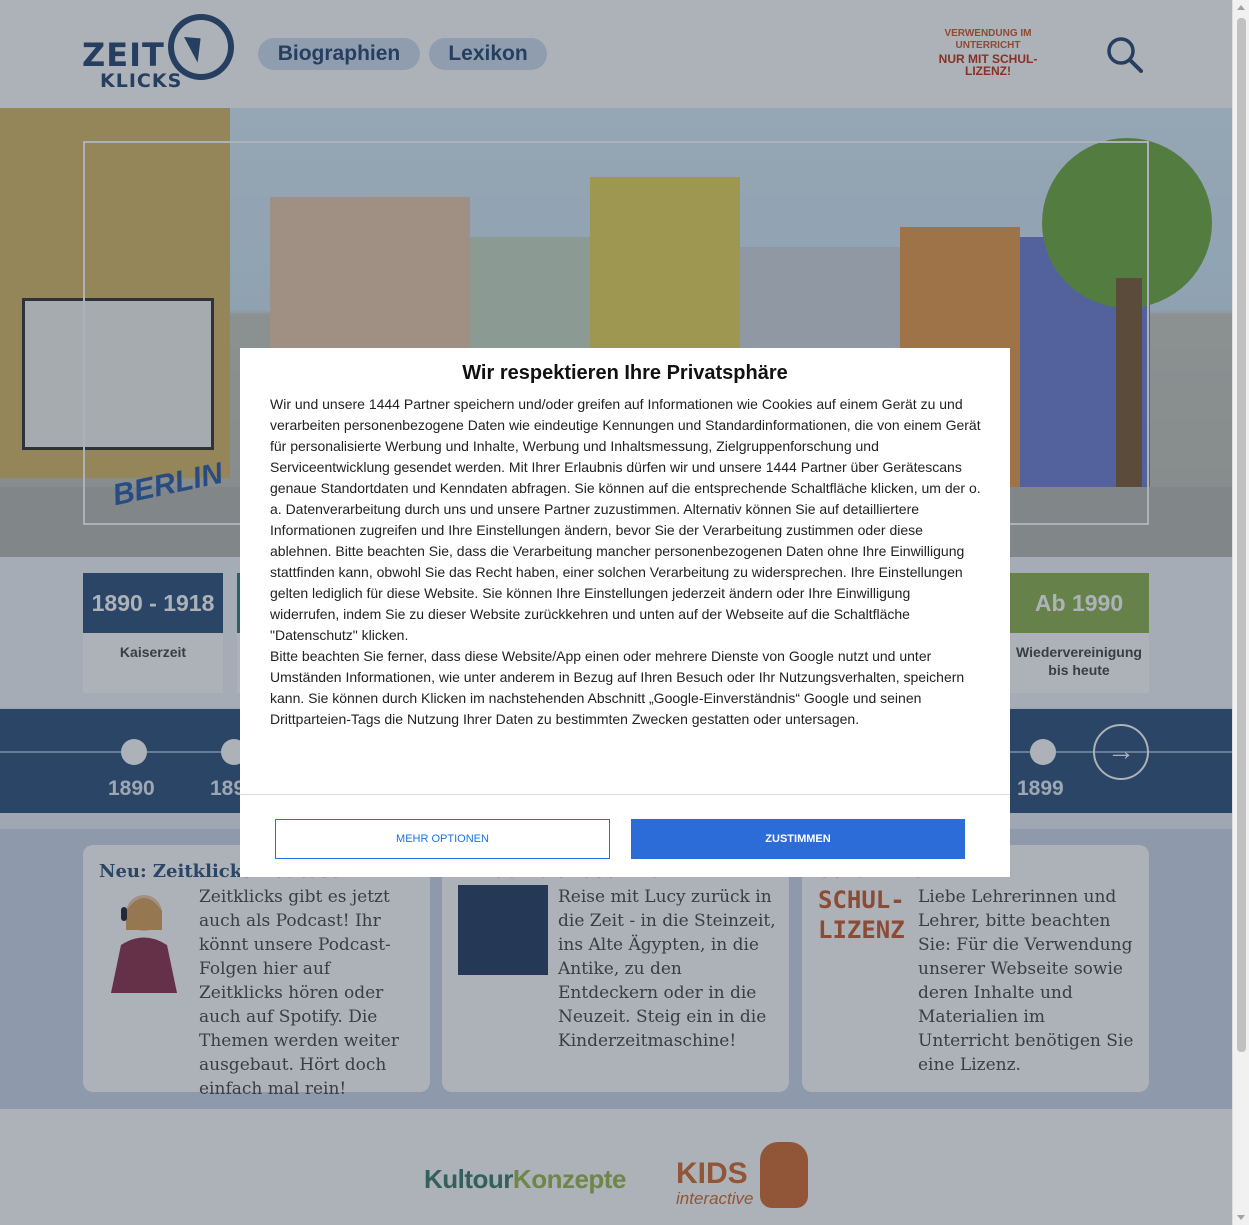 Image resolution: width=1249 pixels, height=1225 pixels. Describe the element at coordinates (1241, 535) in the screenshot. I see `scrollbar-thumb` at that location.